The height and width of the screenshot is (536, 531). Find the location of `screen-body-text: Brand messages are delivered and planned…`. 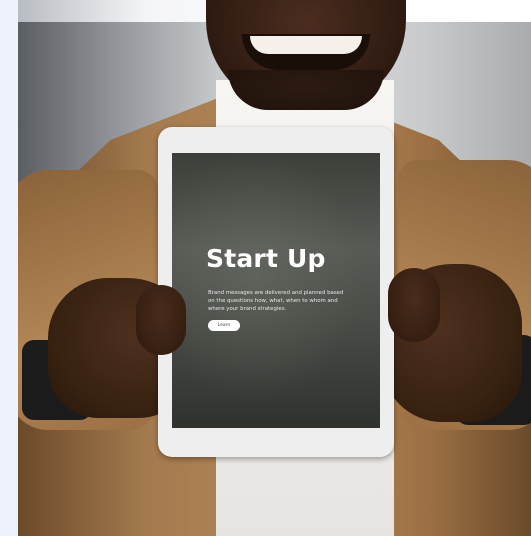

screen-body-text: Brand messages are delivered and planned… is located at coordinates (276, 301).